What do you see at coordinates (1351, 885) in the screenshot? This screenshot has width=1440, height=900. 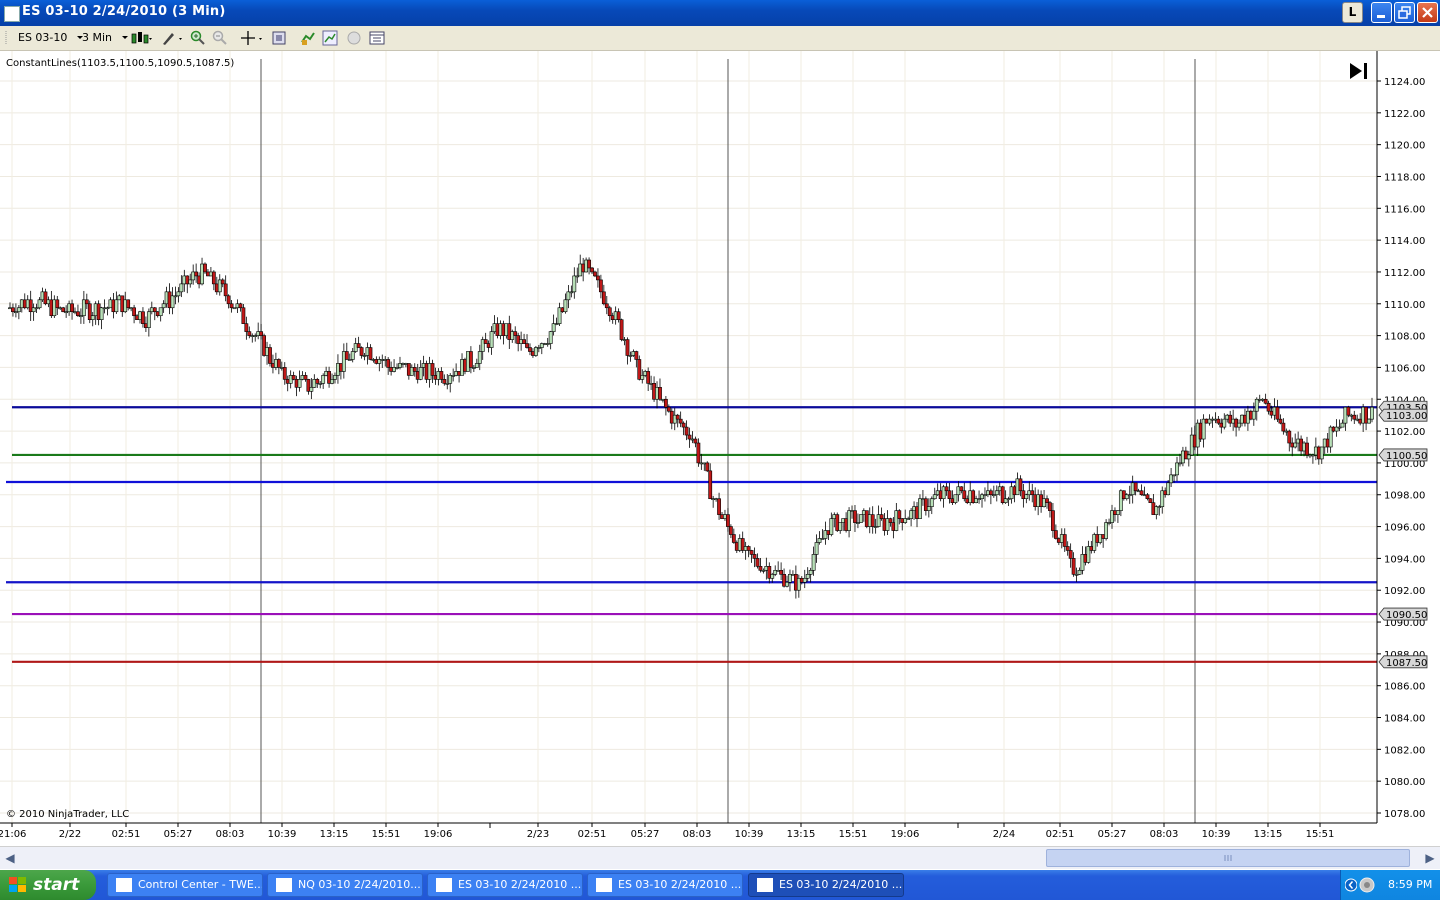 I see `show-hidden-icons-icon` at bounding box center [1351, 885].